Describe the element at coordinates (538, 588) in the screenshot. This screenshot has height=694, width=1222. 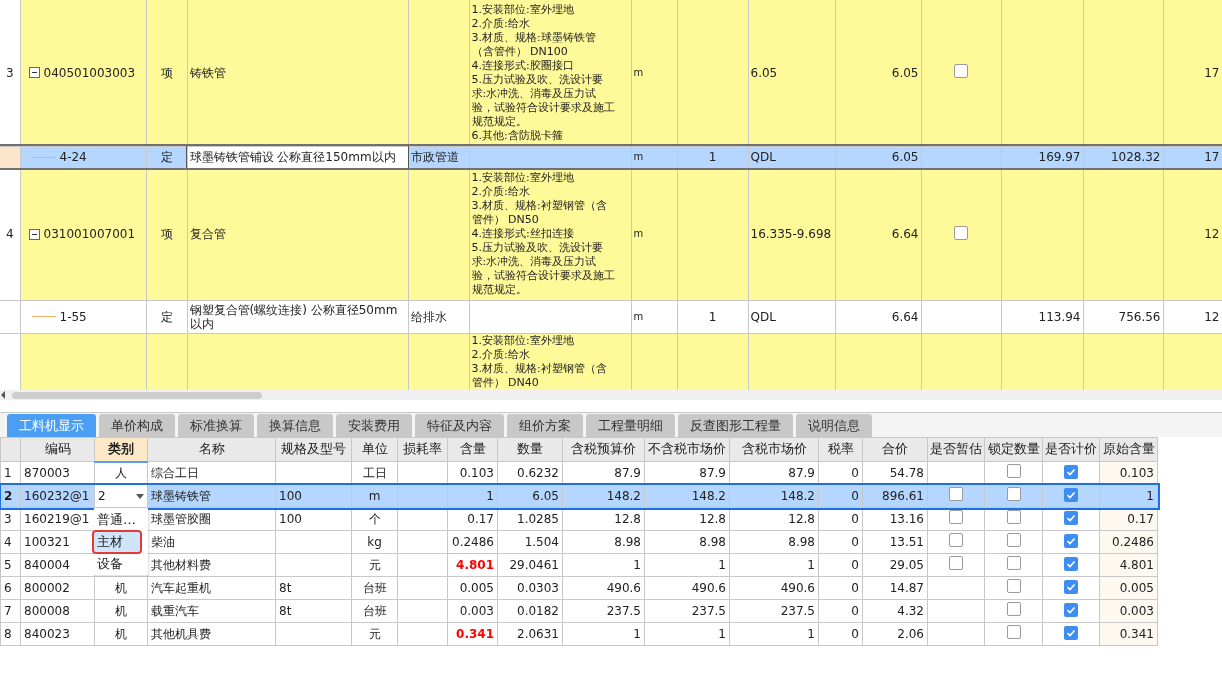
I see `table-cell: 0.0303` at that location.